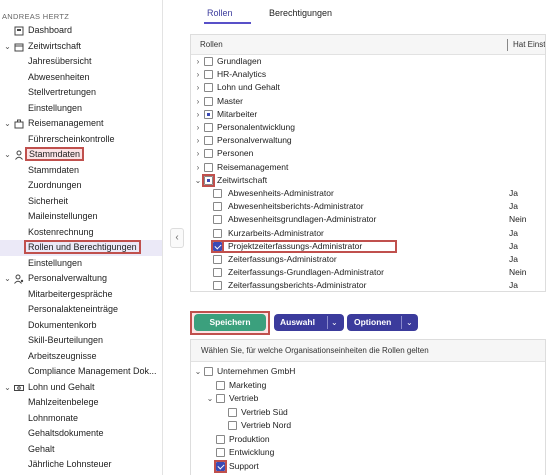  I want to click on sidebar-item-mahlzeitenbelege: Mahlzeitenbelege, so click(81, 403).